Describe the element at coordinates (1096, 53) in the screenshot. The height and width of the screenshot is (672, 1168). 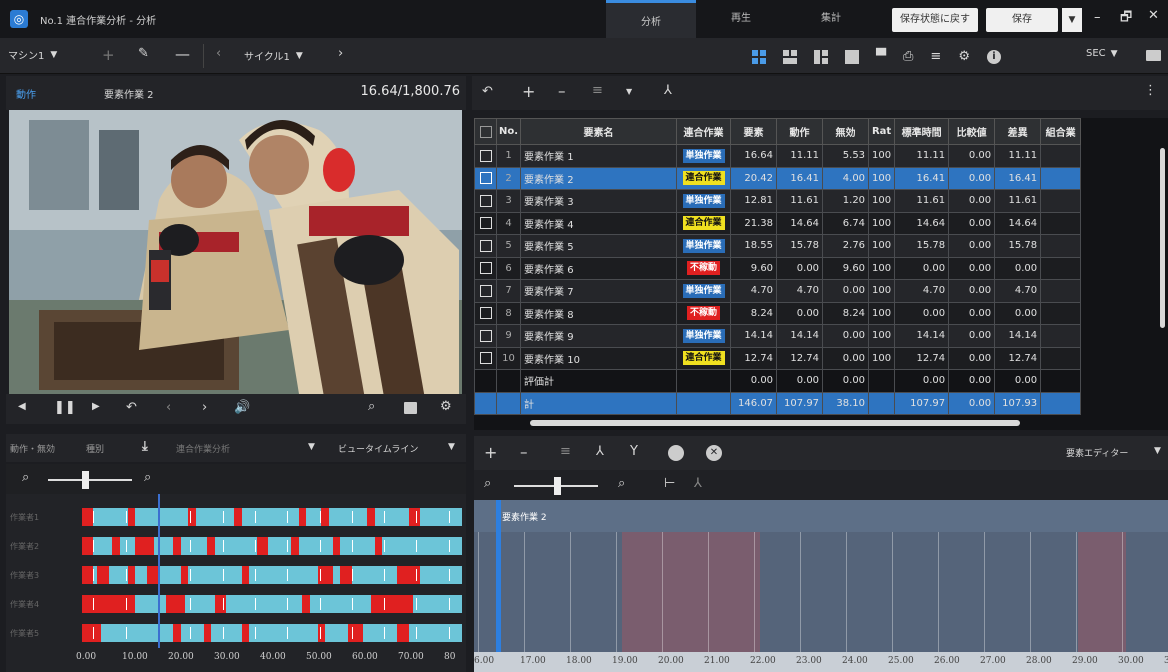
I see `unit-select: SEC` at that location.